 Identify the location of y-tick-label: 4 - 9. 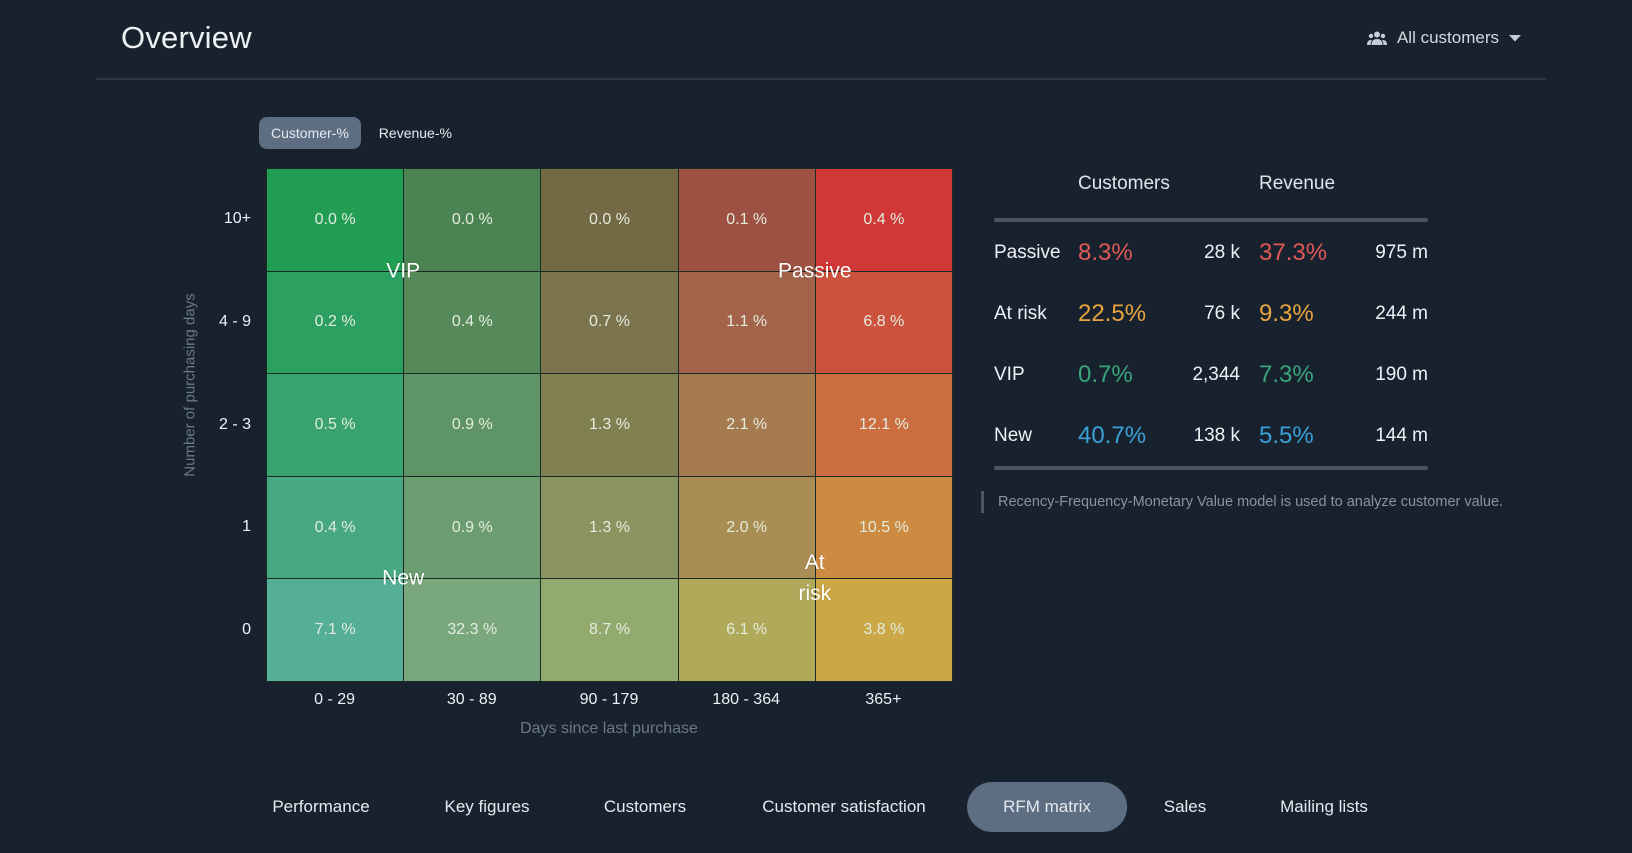
(234, 321).